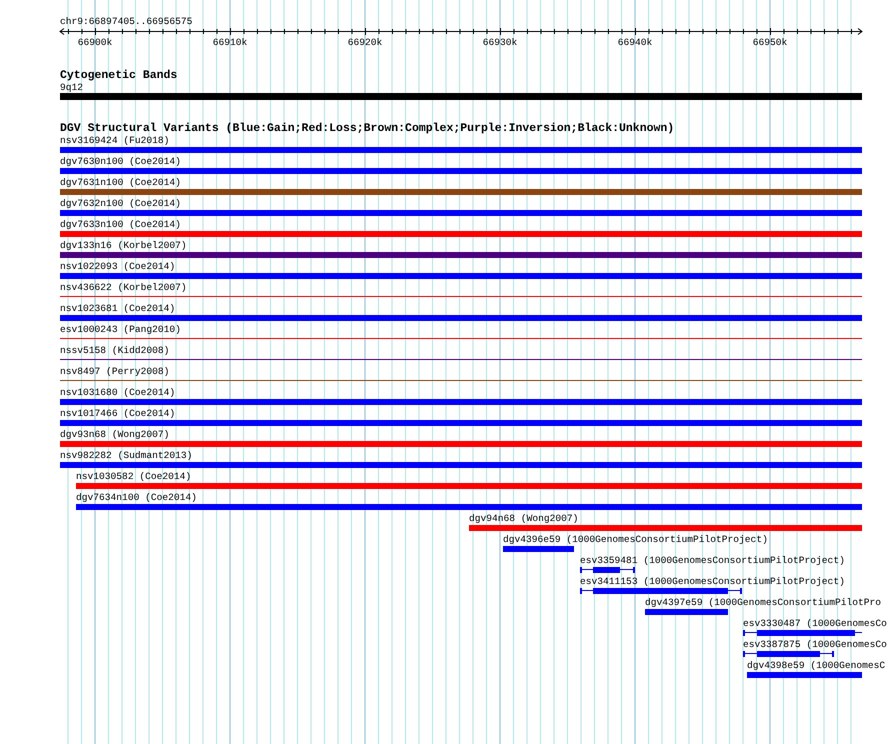 Image resolution: width=890 pixels, height=744 pixels. Describe the element at coordinates (95, 42) in the screenshot. I see `ruler-tick-label: 66900k` at that location.